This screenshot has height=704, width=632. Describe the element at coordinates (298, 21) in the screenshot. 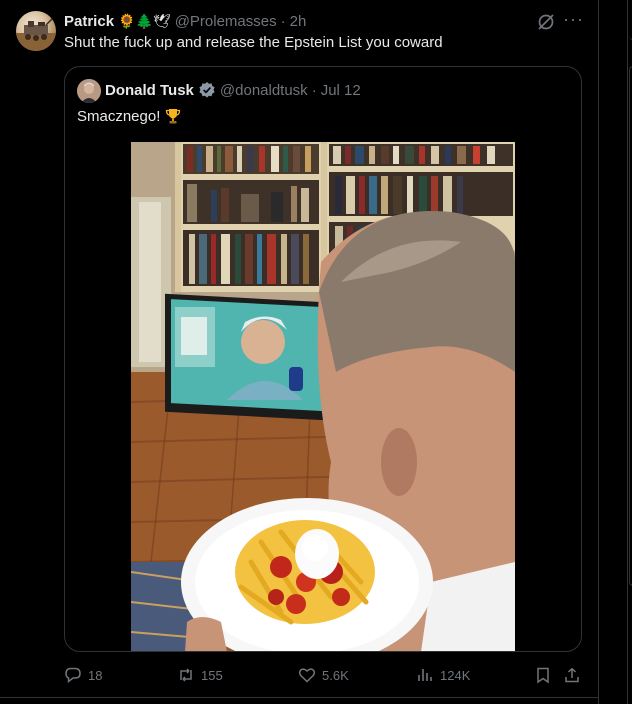

I see `tweet-timestamp: 2h` at that location.